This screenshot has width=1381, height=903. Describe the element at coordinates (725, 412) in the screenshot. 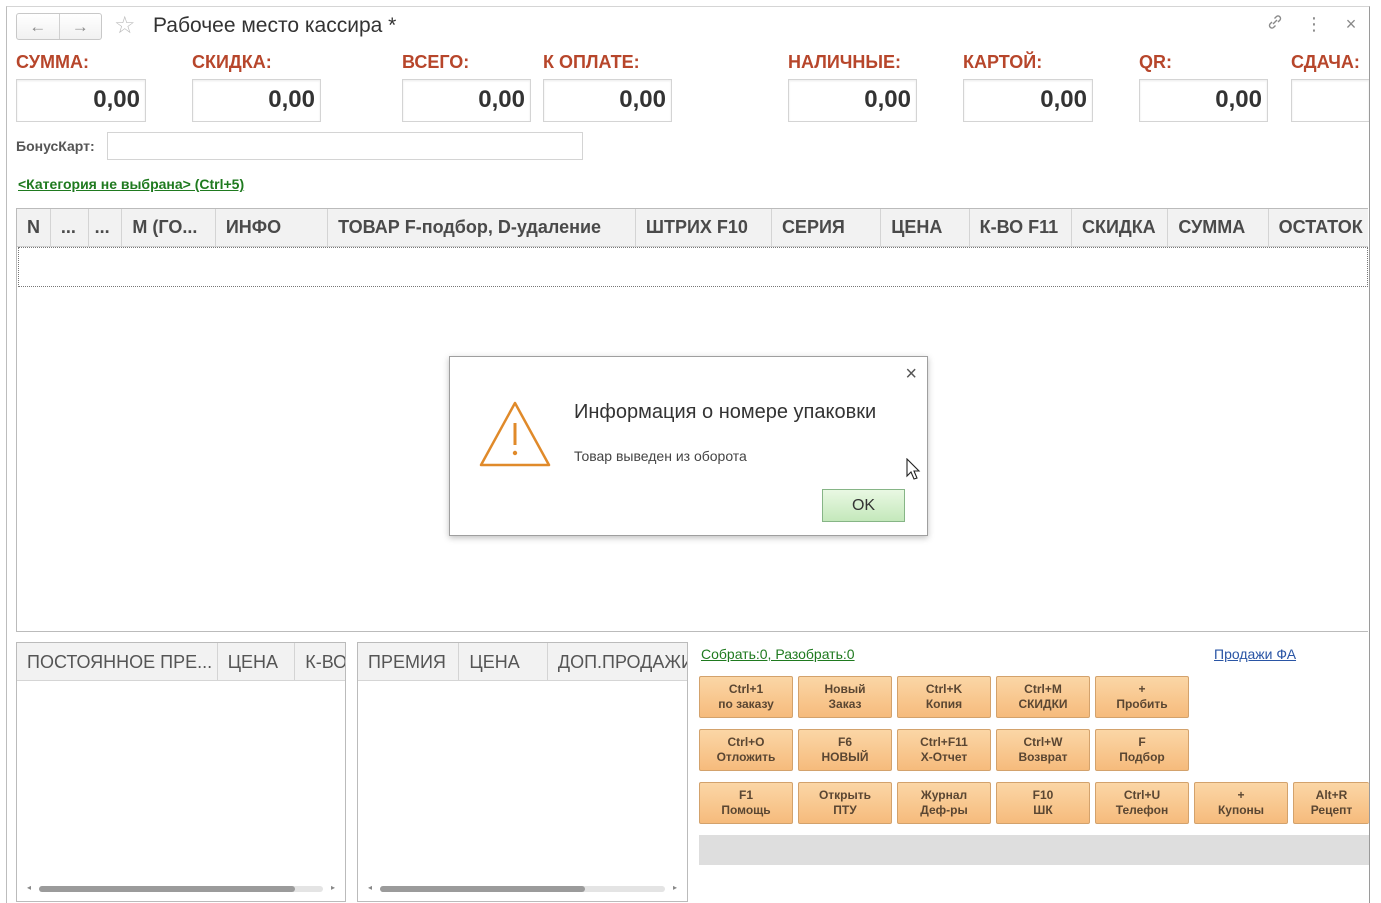

I see `dialog-title: Информация о номере упаковки` at that location.